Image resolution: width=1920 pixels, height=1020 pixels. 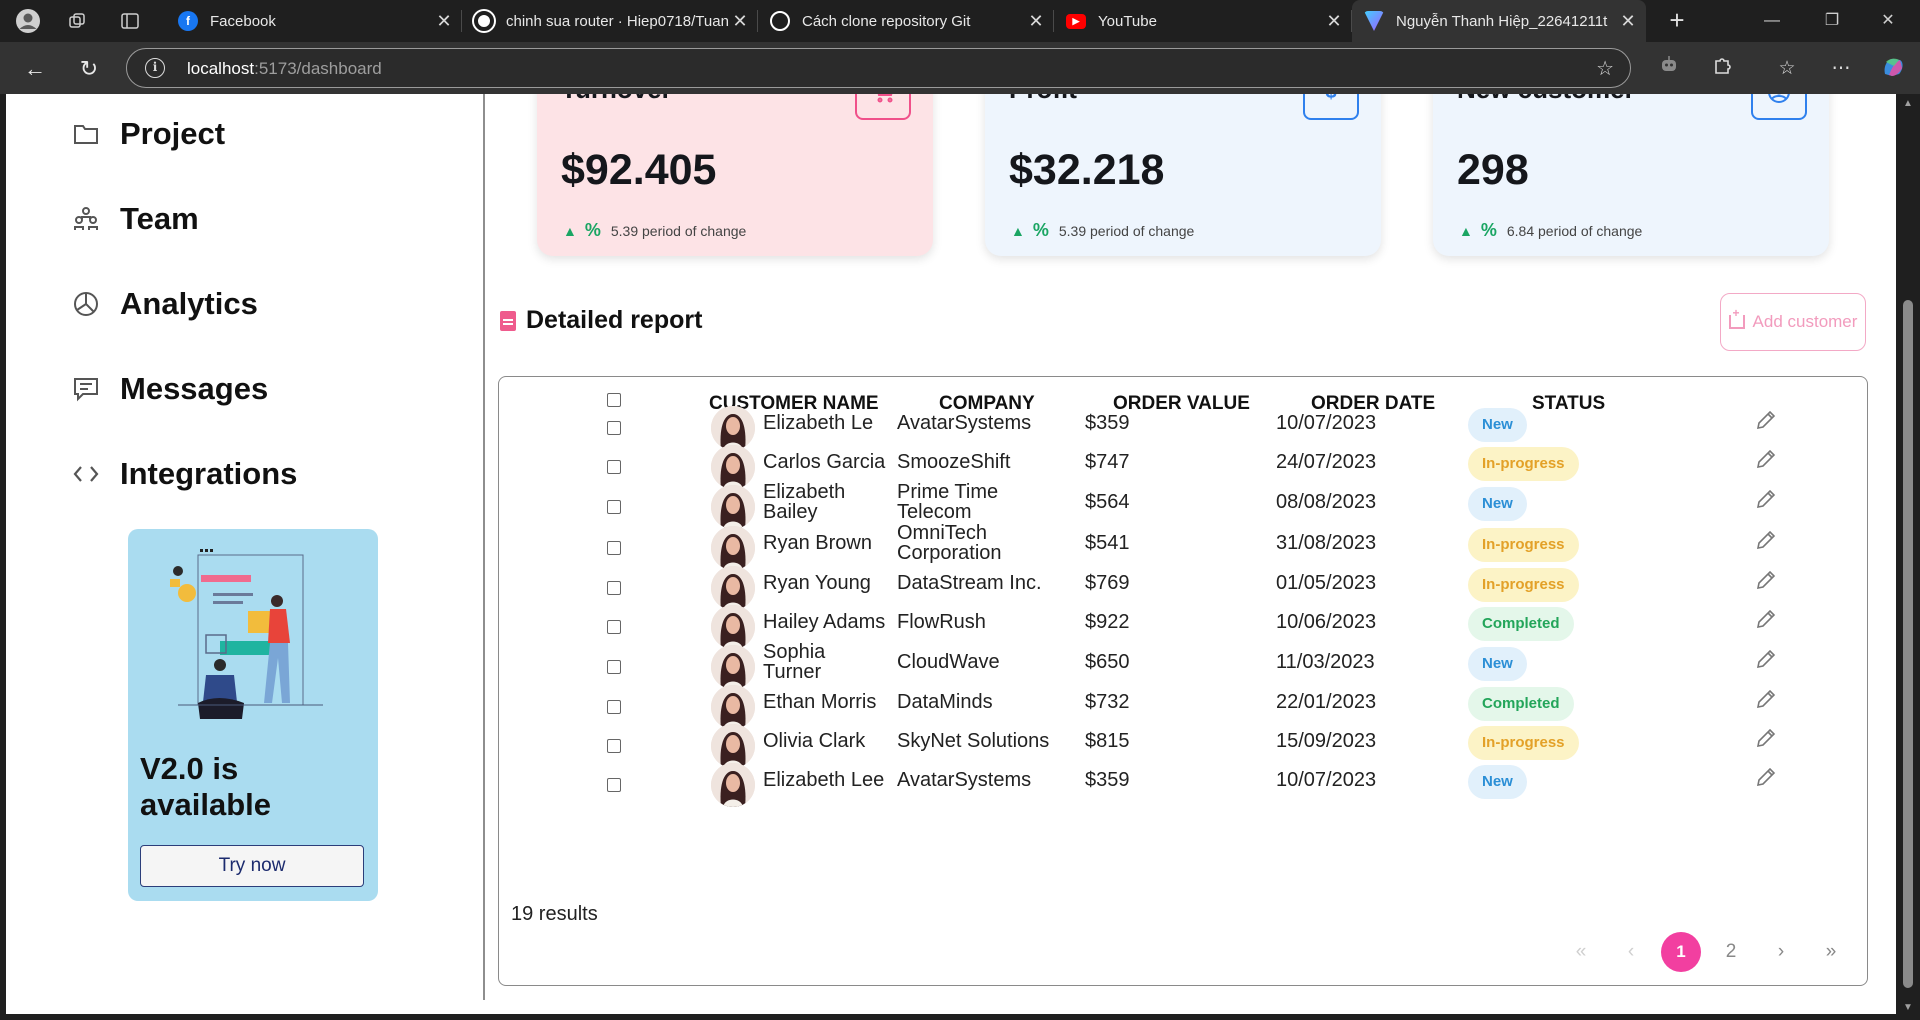 I want to click on back-icon: ←, so click(x=35, y=69).